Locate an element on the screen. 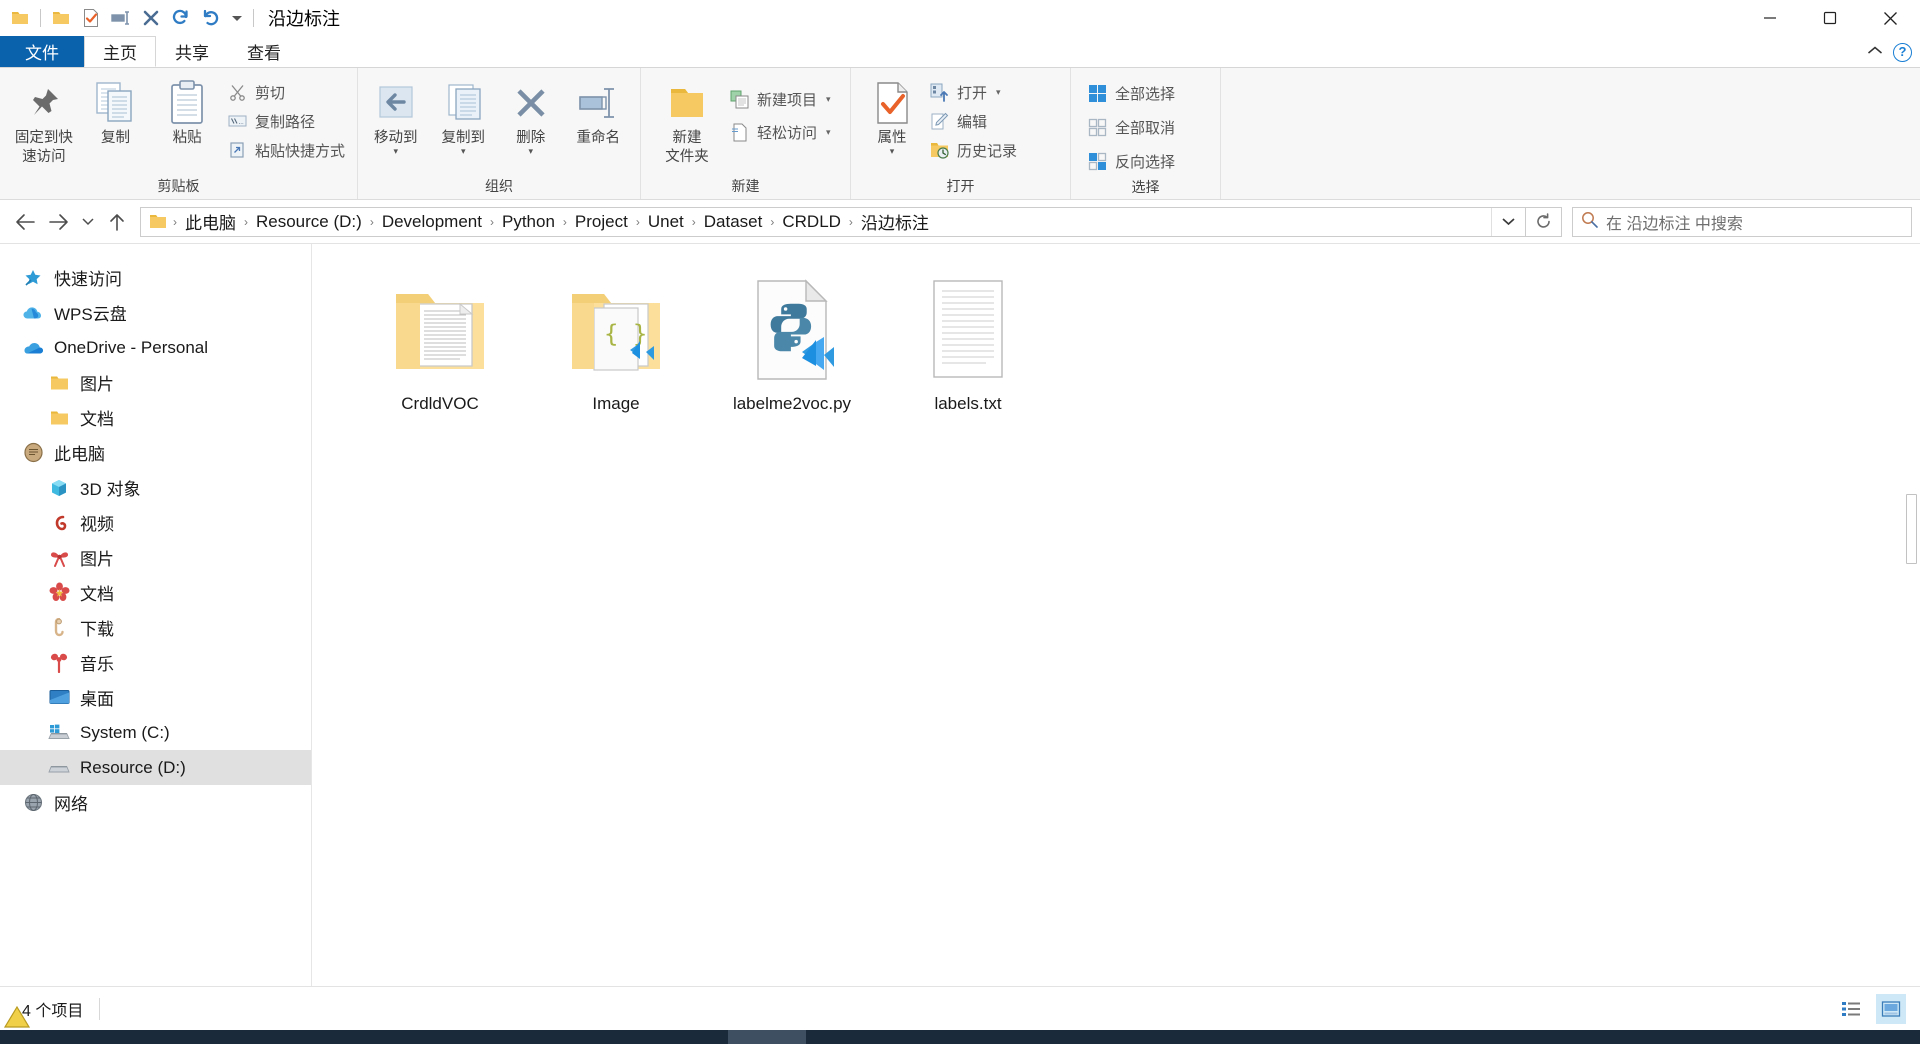 The width and height of the screenshot is (1920, 1045). close-button is located at coordinates (1890, 18).